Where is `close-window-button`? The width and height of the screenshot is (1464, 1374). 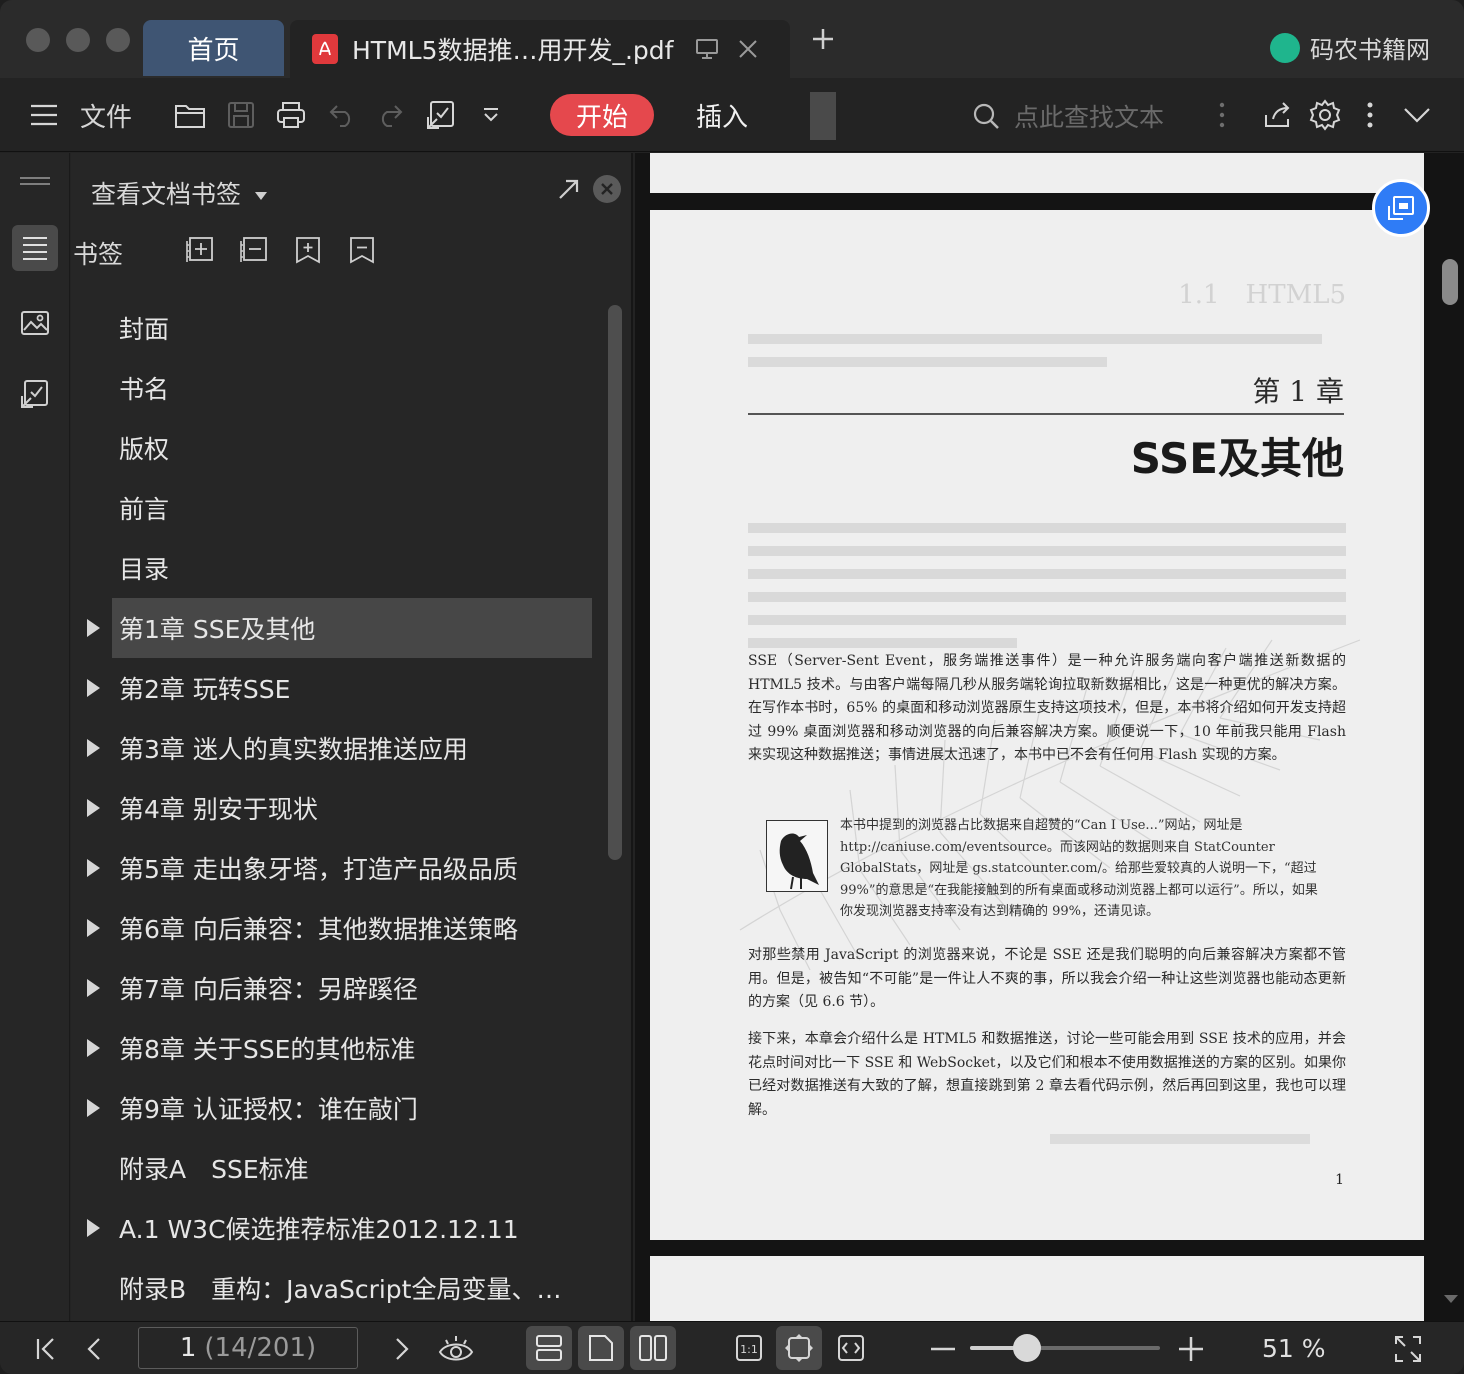
close-window-button is located at coordinates (38, 40).